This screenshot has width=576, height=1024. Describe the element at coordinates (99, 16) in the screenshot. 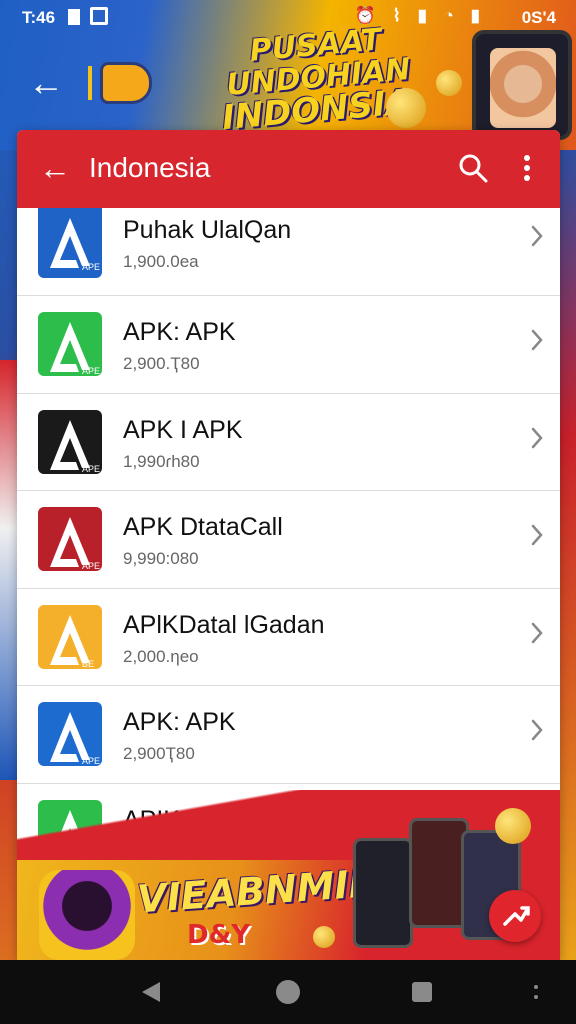

I see `screenshot-icon` at that location.